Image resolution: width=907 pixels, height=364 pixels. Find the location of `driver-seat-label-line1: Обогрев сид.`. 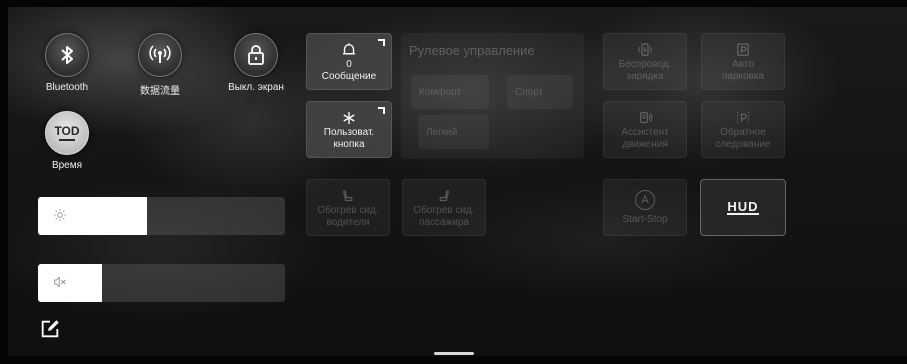

driver-seat-label-line1: Обогрев сид. is located at coordinates (348, 210).